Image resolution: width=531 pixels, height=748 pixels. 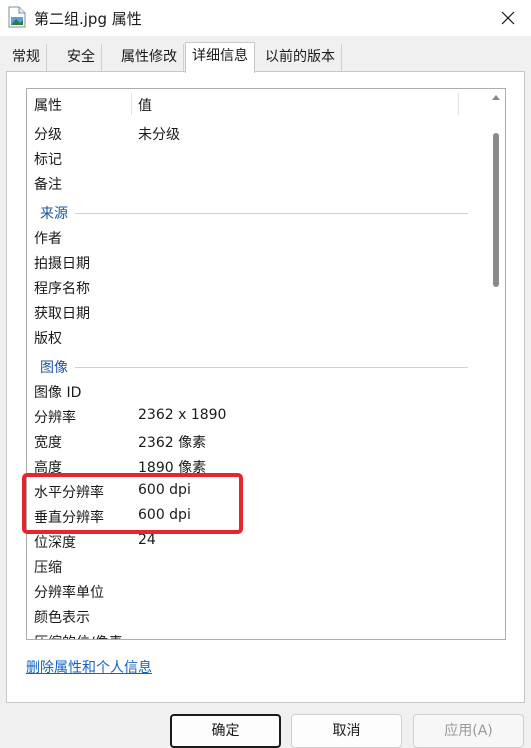 What do you see at coordinates (257, 210) in the screenshot?
I see `property-group: 来源` at bounding box center [257, 210].